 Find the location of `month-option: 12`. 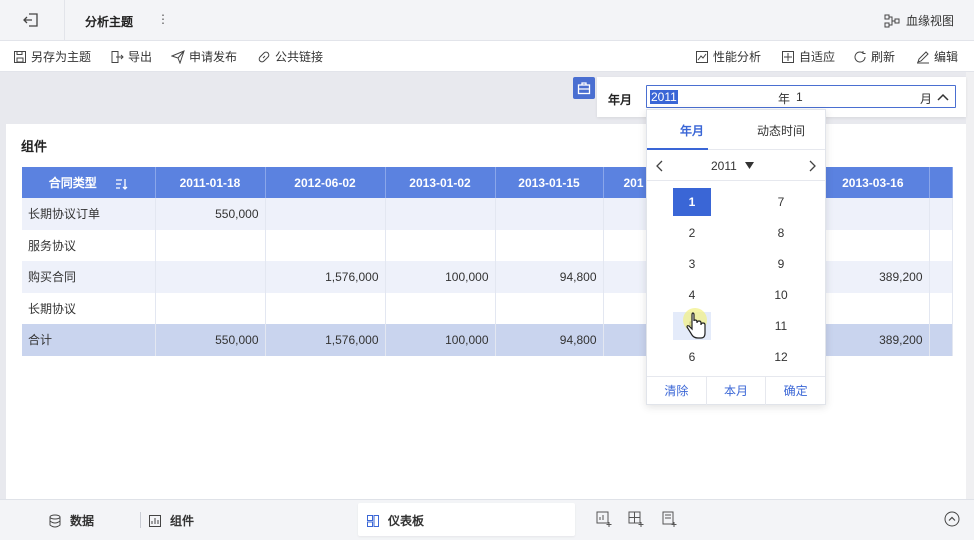

month-option: 12 is located at coordinates (781, 357).